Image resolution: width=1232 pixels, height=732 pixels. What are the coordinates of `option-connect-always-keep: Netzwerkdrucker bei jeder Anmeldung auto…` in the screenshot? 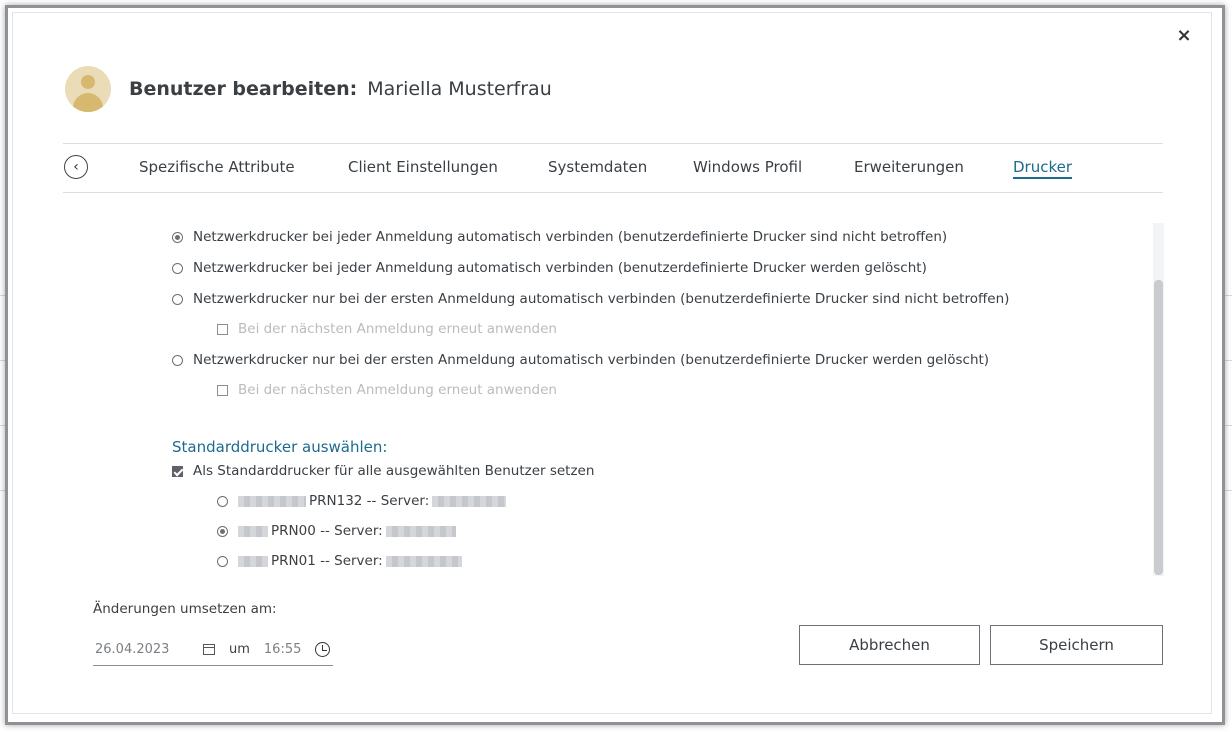 It's located at (559, 237).